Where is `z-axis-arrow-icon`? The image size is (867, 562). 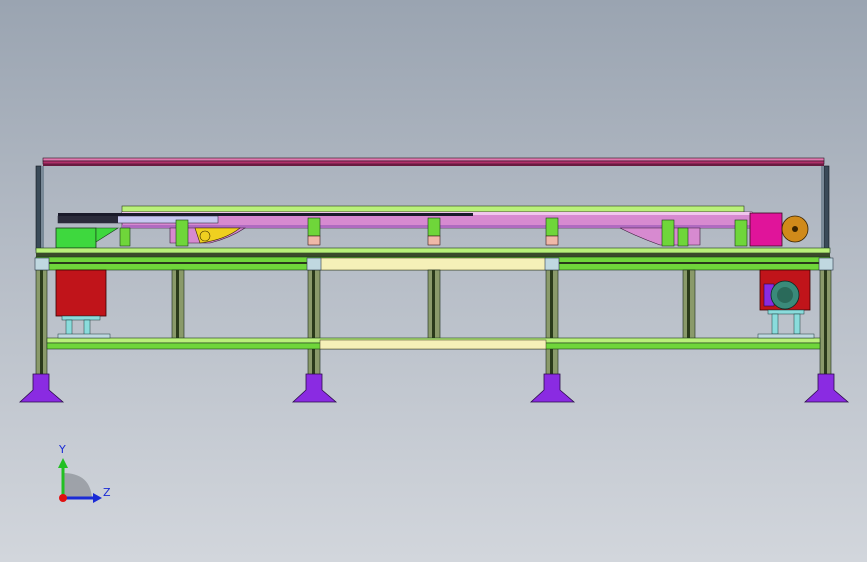
z-axis-arrow-icon is located at coordinates (97, 498).